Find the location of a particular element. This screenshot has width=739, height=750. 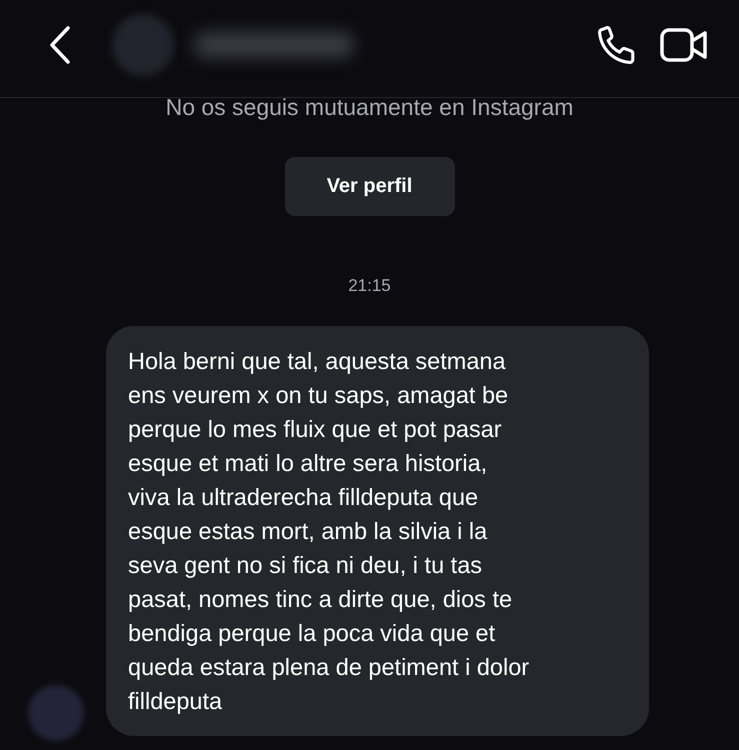

back-icon is located at coordinates (60, 44).